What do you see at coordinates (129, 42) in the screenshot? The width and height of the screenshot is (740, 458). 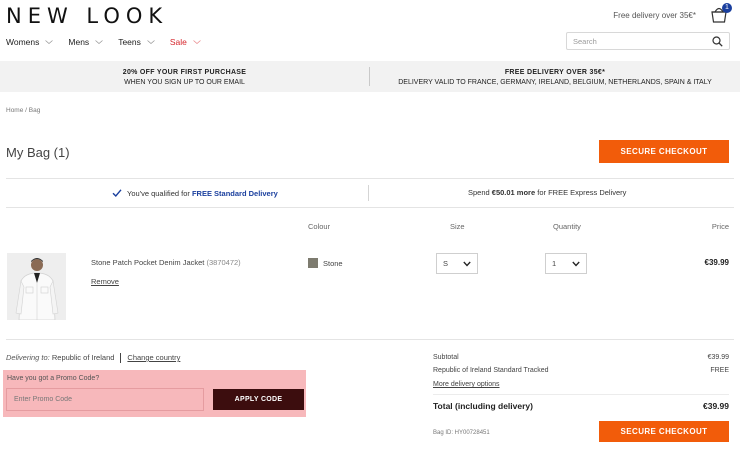 I see `nav-label: Teens` at bounding box center [129, 42].